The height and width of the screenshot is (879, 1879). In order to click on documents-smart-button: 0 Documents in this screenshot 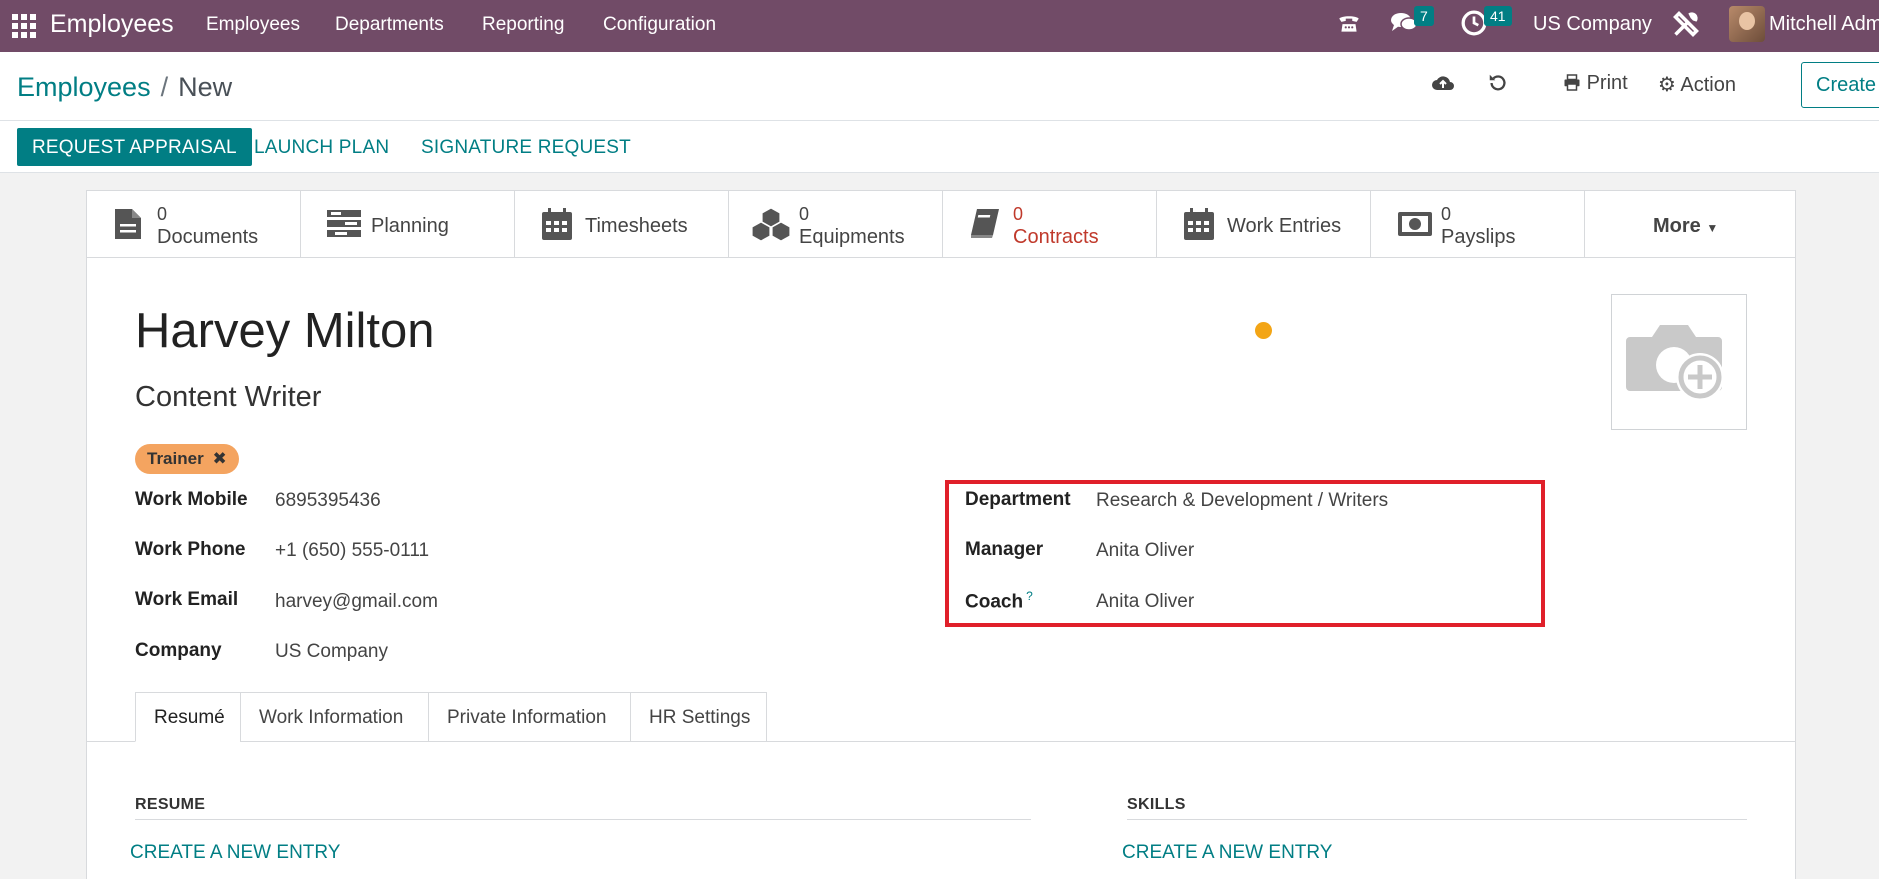, I will do `click(194, 224)`.